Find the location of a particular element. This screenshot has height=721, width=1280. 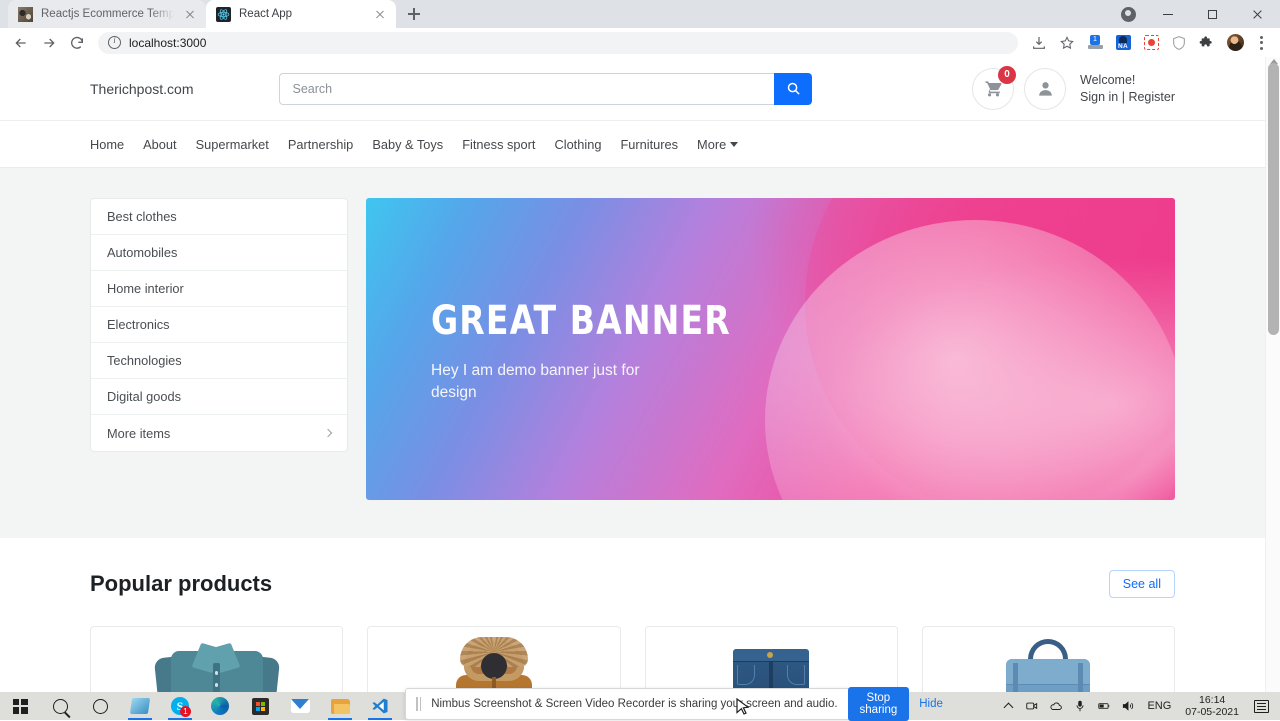

site-info-icon is located at coordinates (114, 42).